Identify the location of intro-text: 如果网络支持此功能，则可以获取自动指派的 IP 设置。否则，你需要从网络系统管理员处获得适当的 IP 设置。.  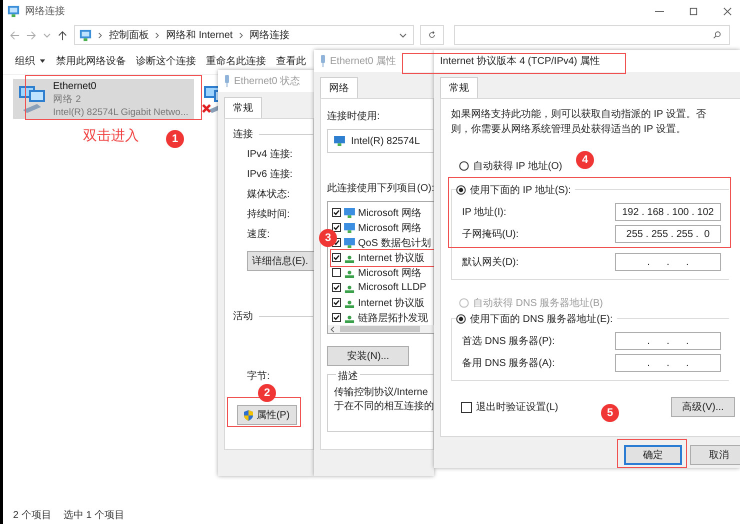
(579, 122).